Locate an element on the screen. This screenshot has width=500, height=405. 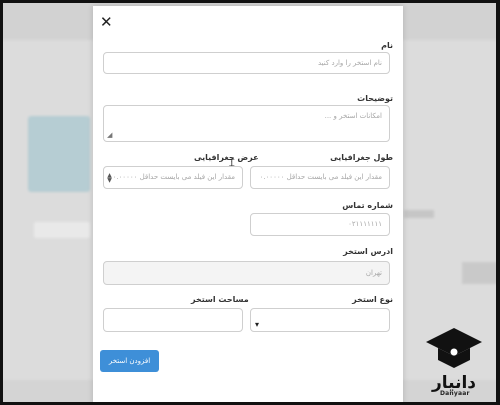
phone-input: ۰۲۱۱۱۱۱۱۱ is located at coordinates (320, 224).